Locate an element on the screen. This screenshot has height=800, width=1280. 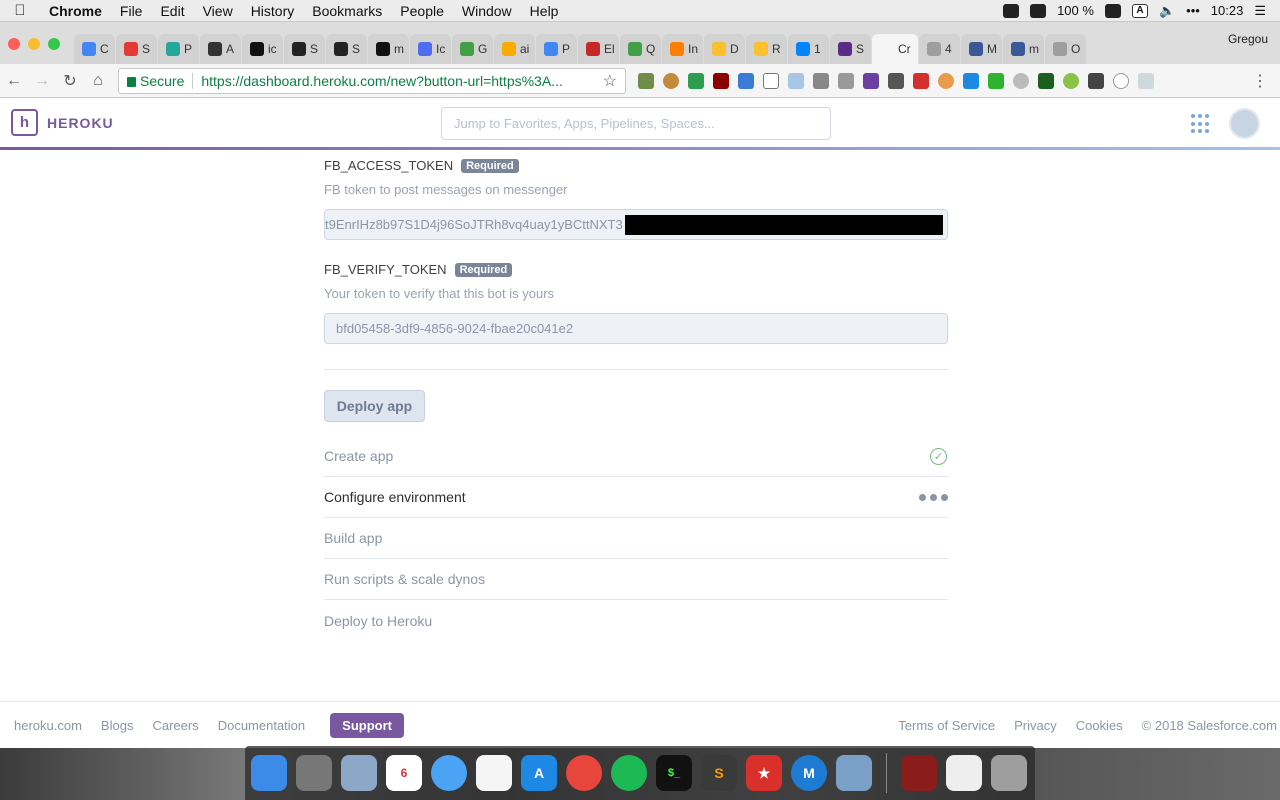
heroku-logo-icon: h is located at coordinates (24, 122).